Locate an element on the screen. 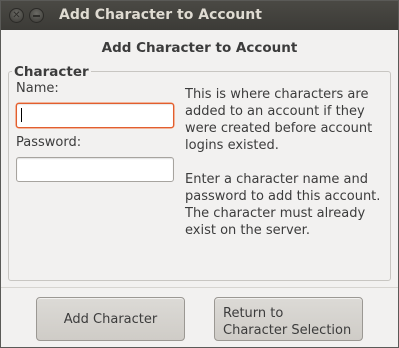 The image size is (399, 348). close-button: ✕ is located at coordinates (16, 15).